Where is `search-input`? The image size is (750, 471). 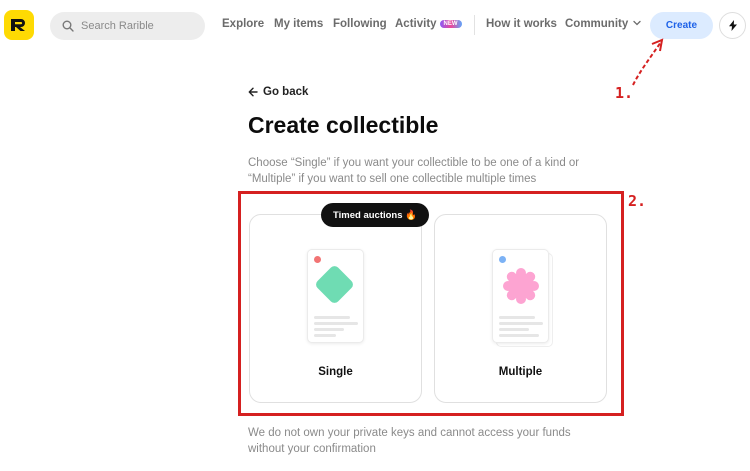
search-input is located at coordinates (136, 26).